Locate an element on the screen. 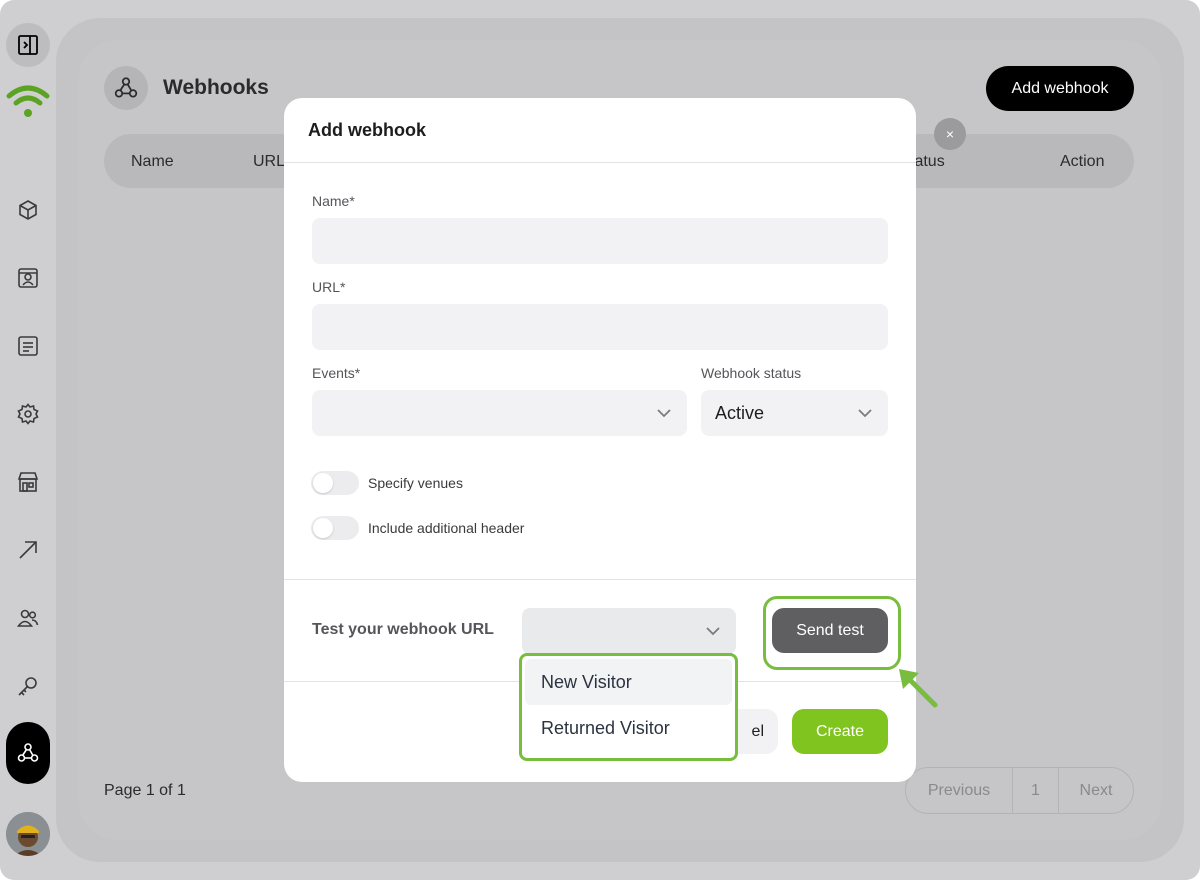 The height and width of the screenshot is (880, 1200). page-header-icon is located at coordinates (126, 88).